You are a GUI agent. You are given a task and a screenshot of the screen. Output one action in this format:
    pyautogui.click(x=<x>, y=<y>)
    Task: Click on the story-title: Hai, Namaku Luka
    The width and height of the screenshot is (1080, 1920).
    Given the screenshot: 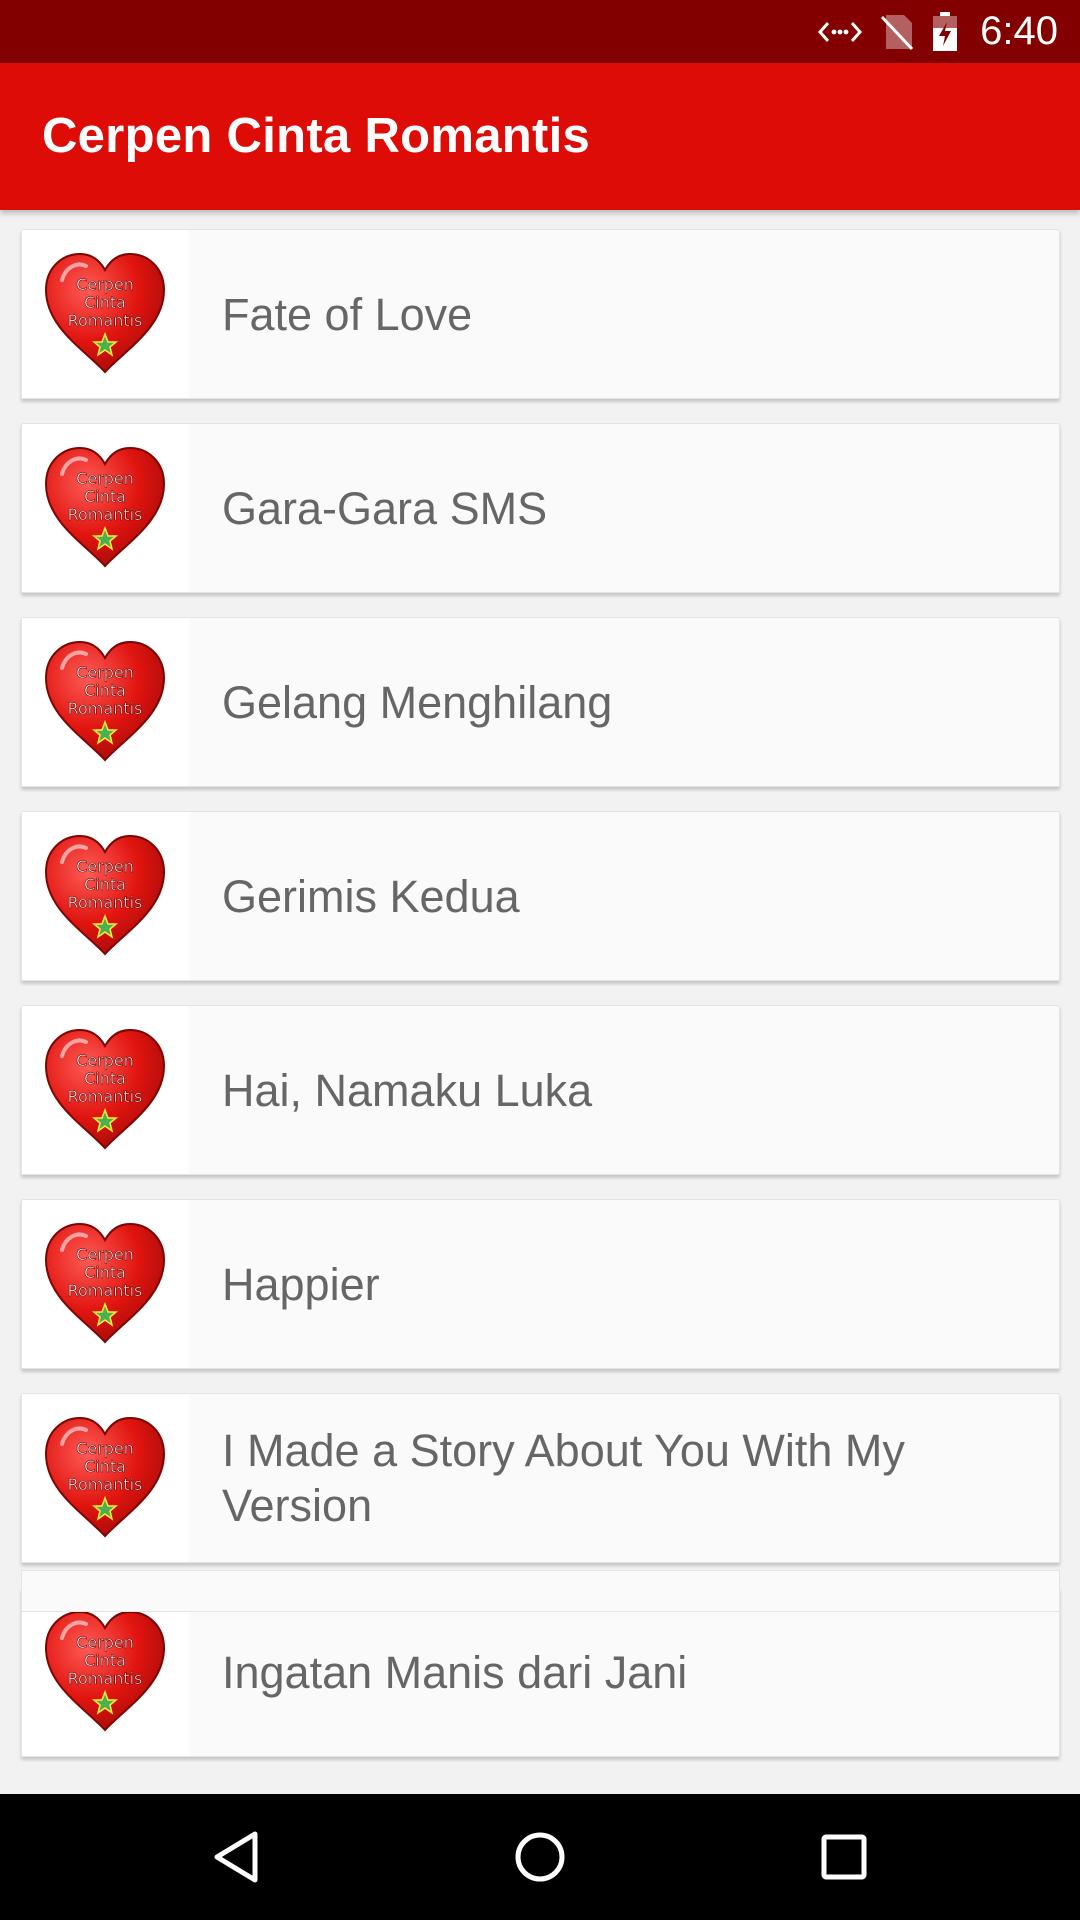 What is the action you would take?
    pyautogui.click(x=407, y=1090)
    